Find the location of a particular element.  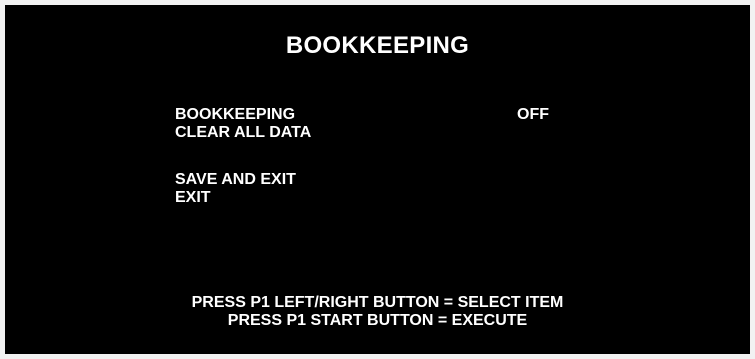

instruction-select-item: PRESS P1 LEFT/RIGHT BUTTON = SELECT ITEM is located at coordinates (377, 302).